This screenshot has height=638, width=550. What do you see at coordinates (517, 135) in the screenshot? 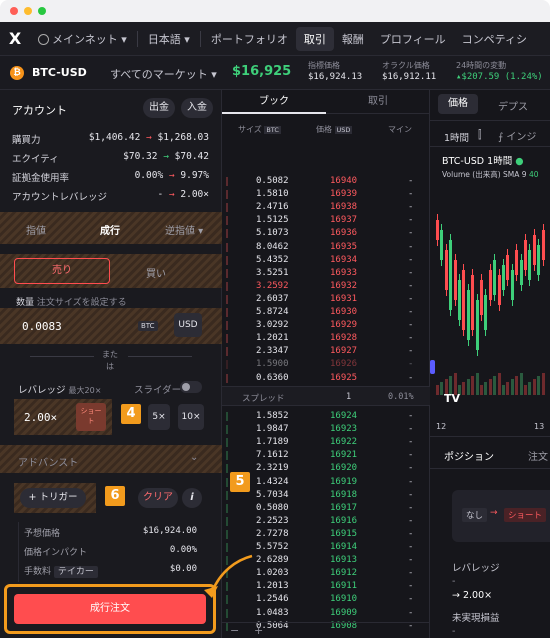
I see `indicators-button: ⨍ インジ` at bounding box center [517, 135].